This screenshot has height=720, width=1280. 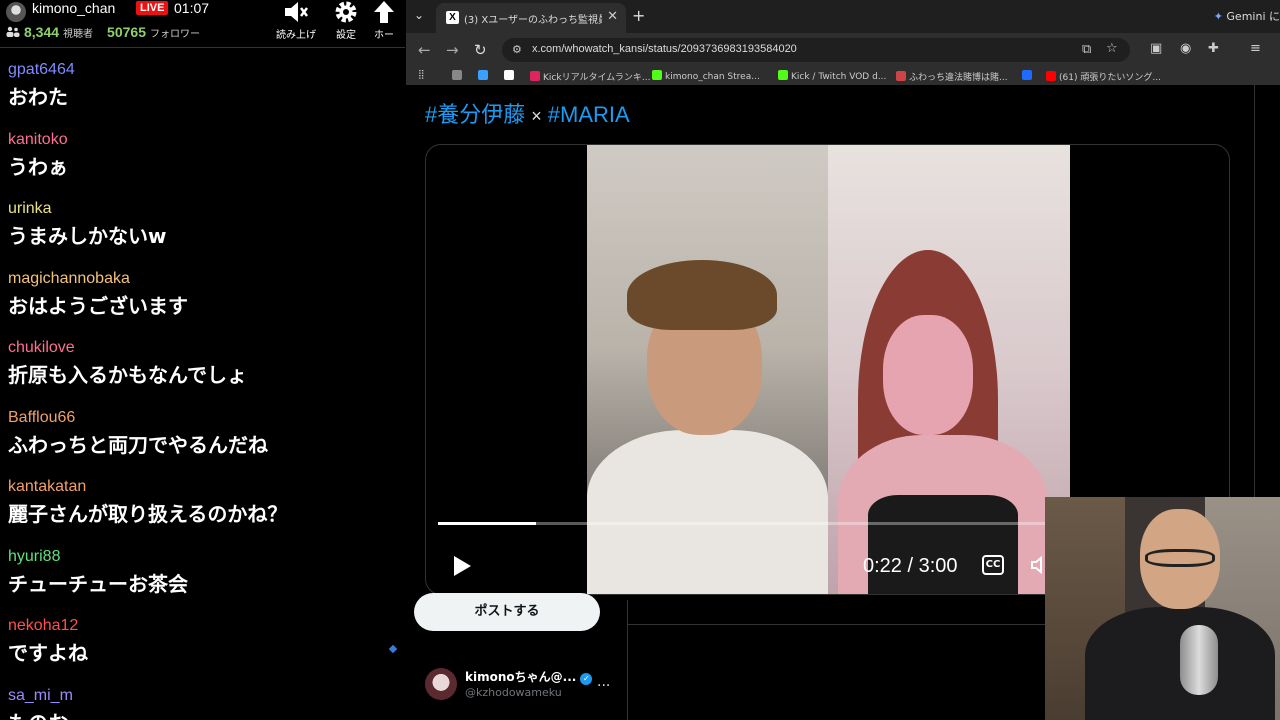 What do you see at coordinates (928, 375) in the screenshot?
I see `face` at bounding box center [928, 375].